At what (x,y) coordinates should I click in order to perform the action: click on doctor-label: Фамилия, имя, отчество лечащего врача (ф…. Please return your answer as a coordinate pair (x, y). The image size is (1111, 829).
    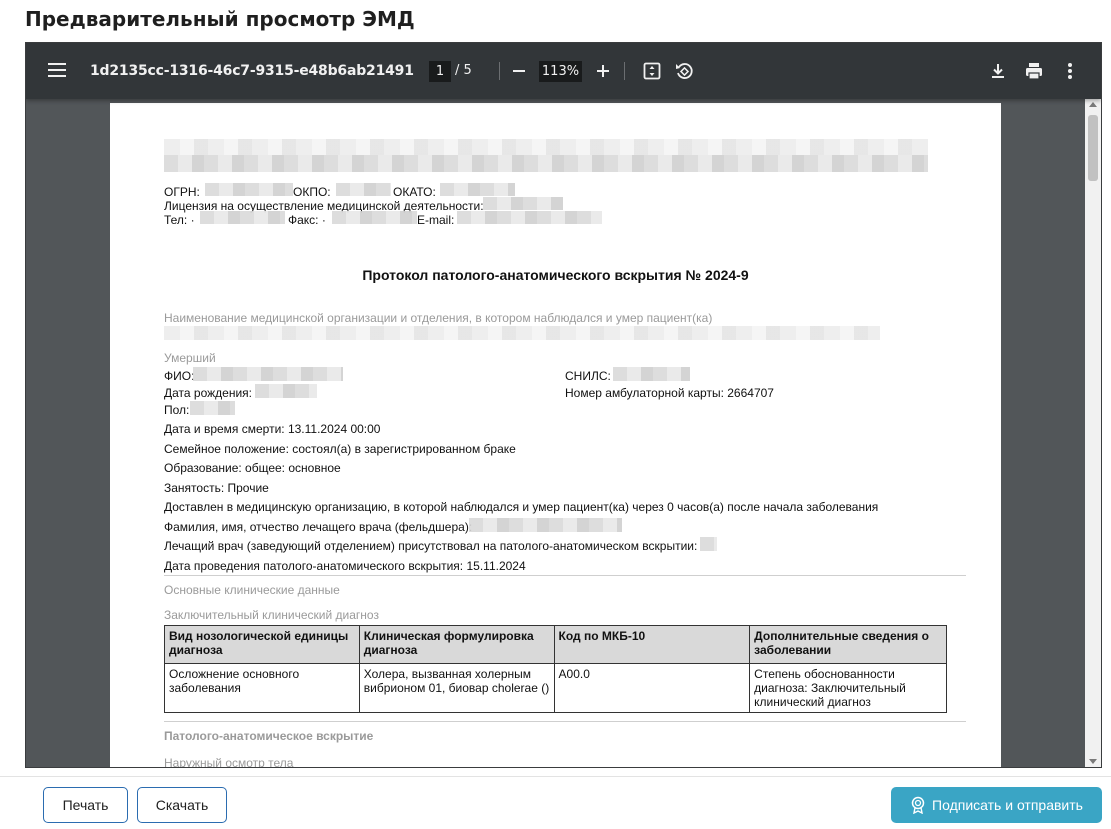
    Looking at the image, I should click on (318, 527).